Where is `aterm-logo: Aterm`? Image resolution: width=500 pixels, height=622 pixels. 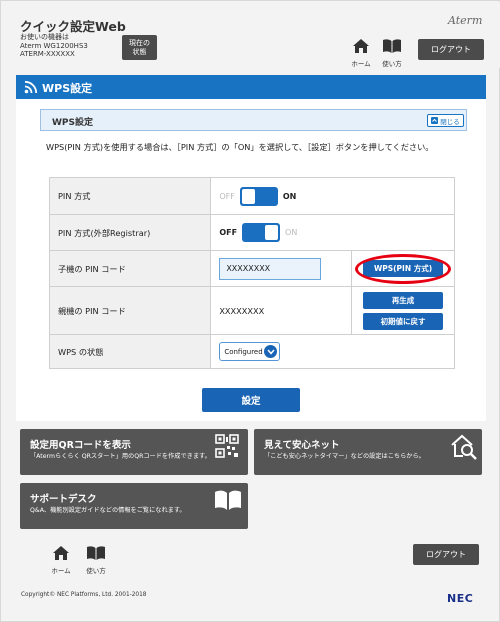
aterm-logo: Aterm is located at coordinates (465, 20).